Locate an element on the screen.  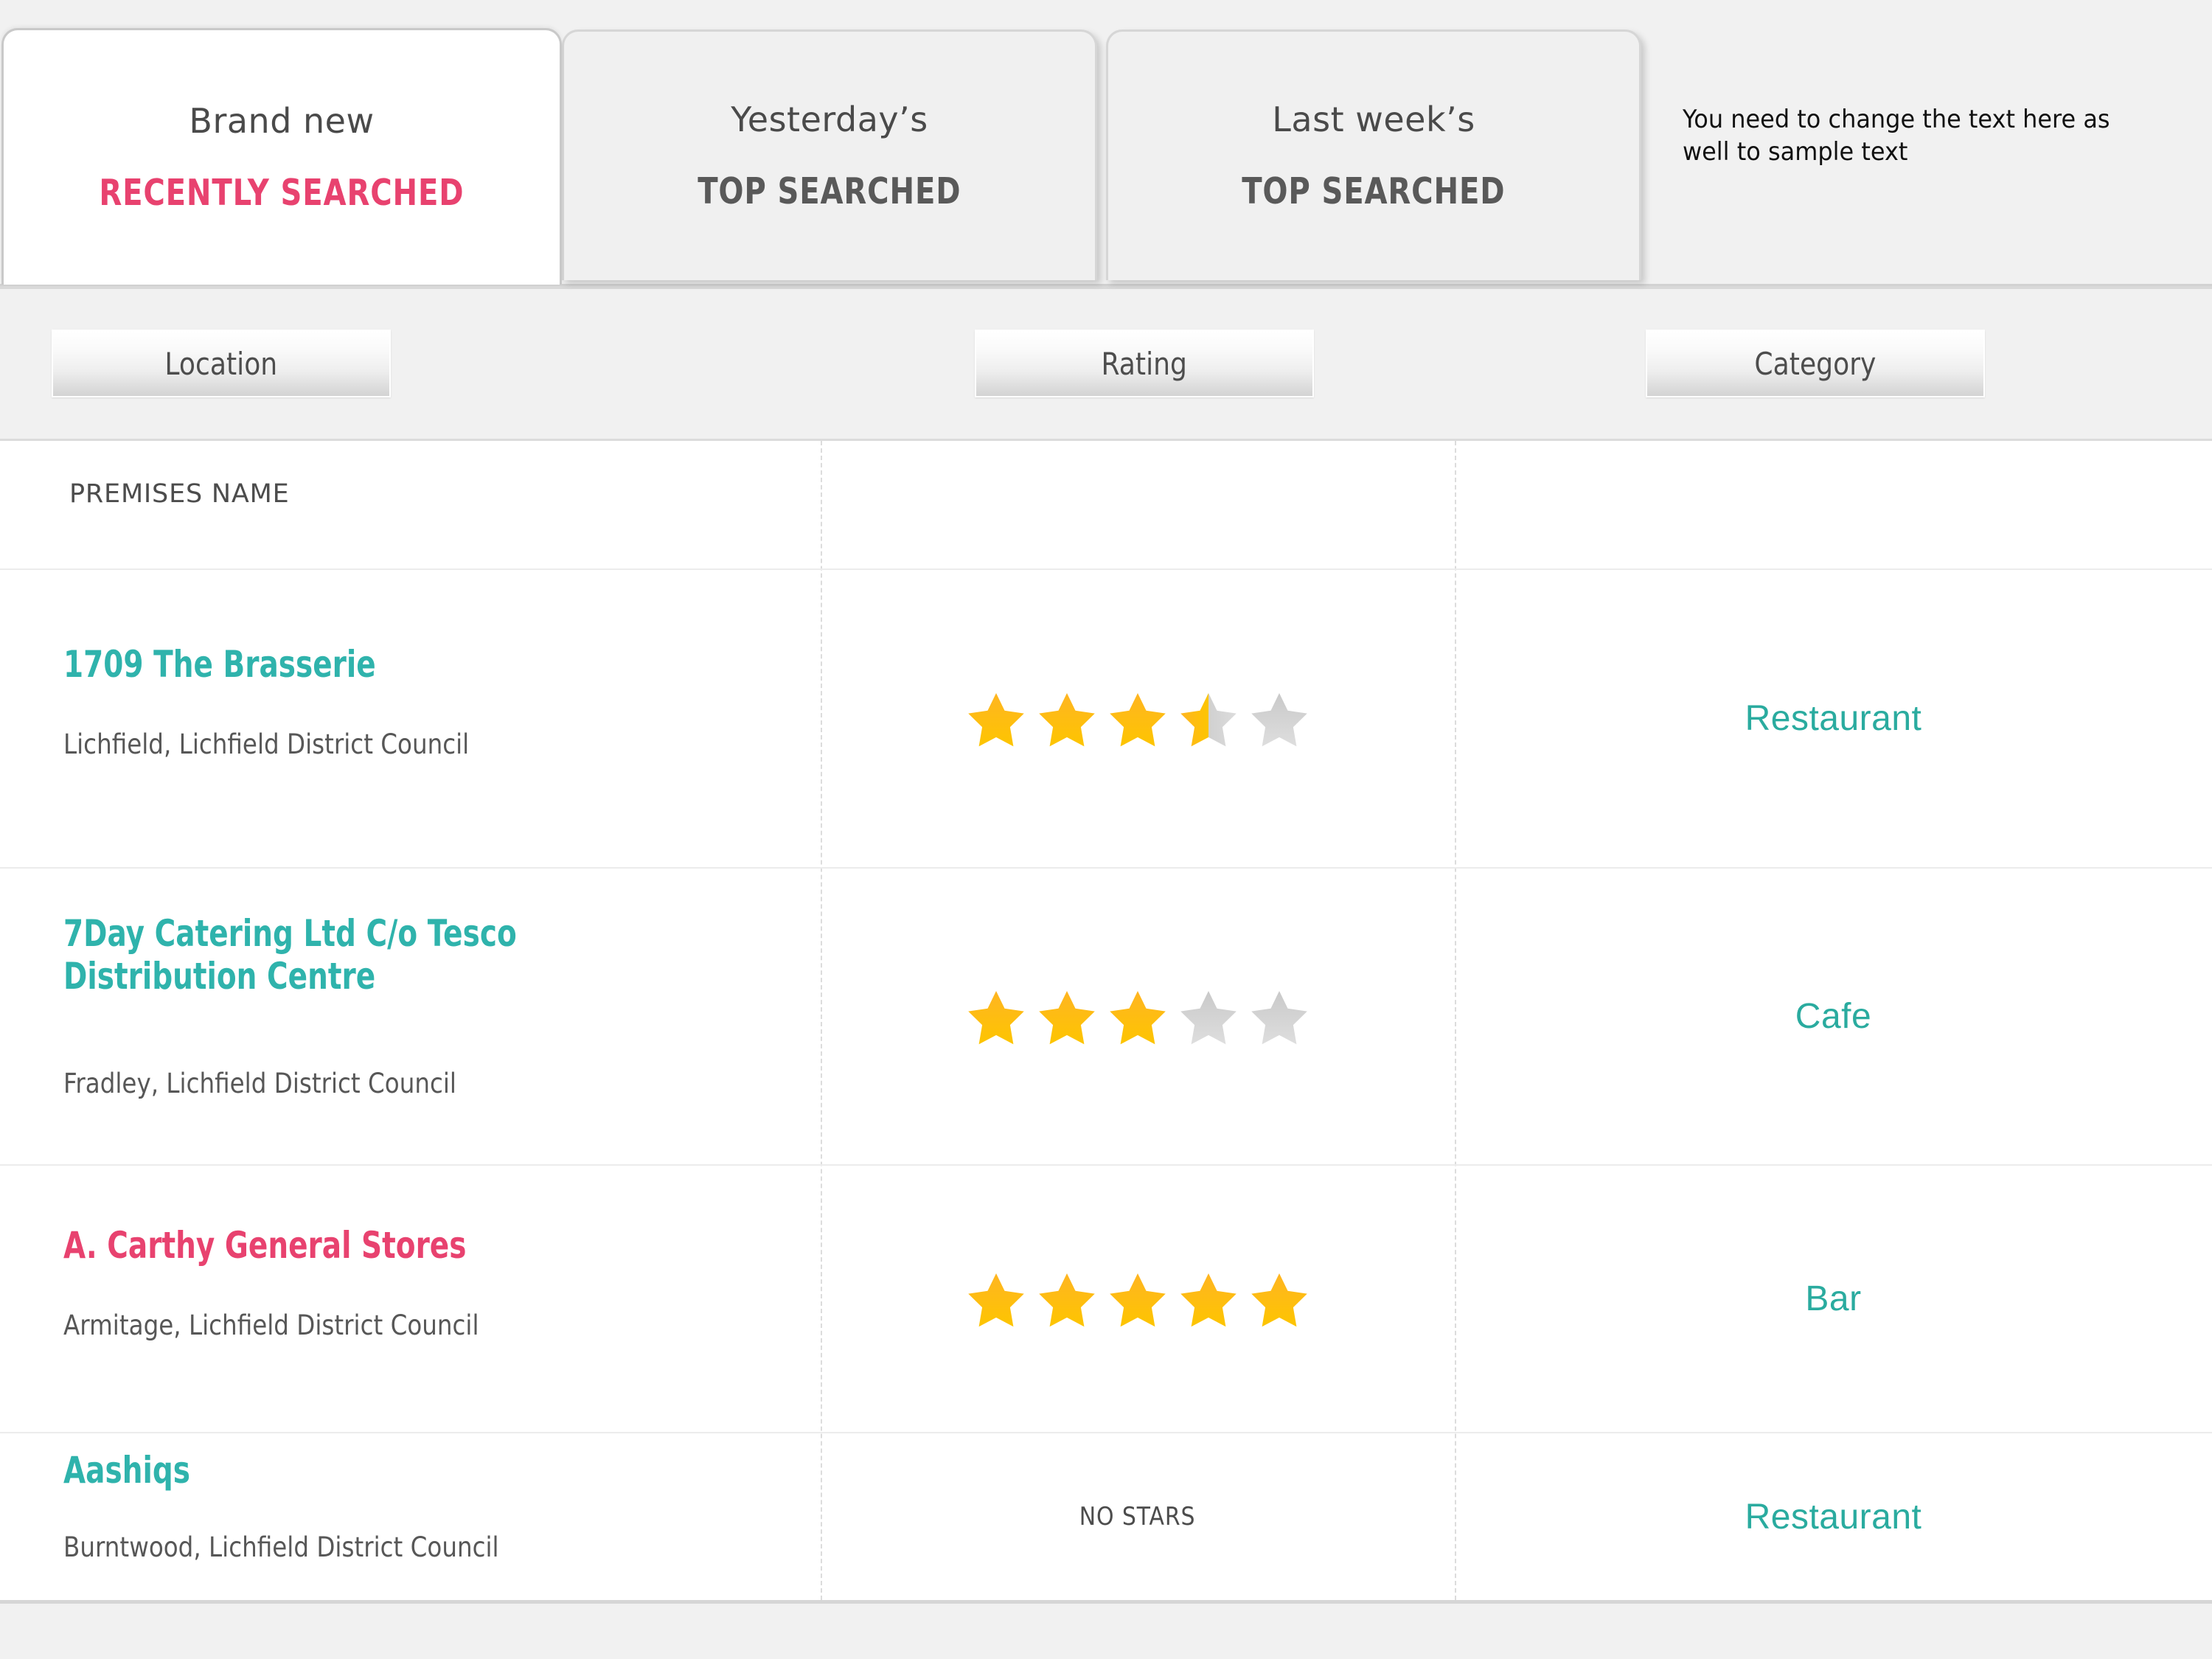
column-header-label: Rating is located at coordinates (1144, 363).